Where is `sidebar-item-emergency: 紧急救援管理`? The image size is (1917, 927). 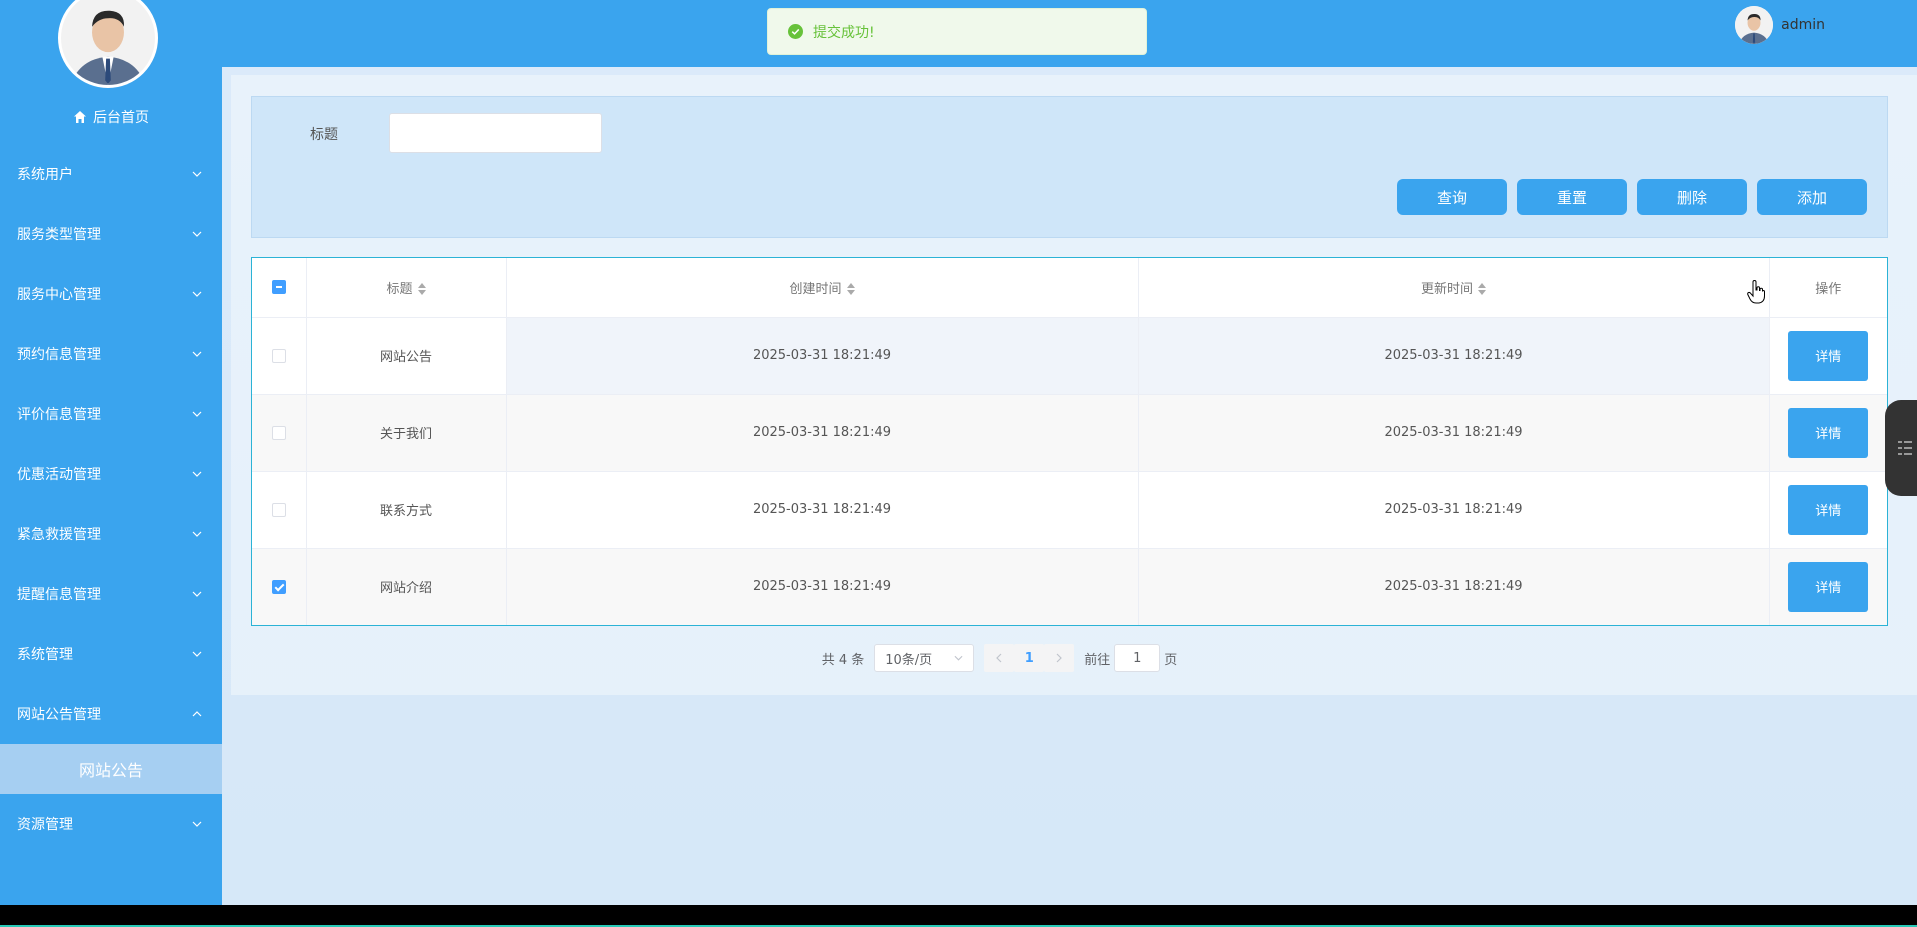 sidebar-item-emergency: 紧急救援管理 is located at coordinates (111, 534).